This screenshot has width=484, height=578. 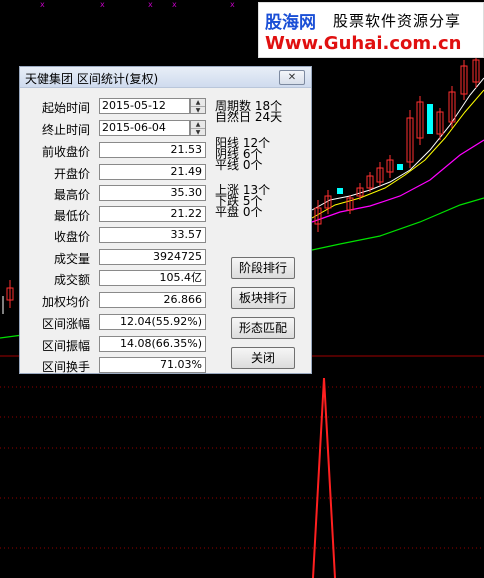 What do you see at coordinates (71, 216) in the screenshot?
I see `low-price-label: 最低价` at bounding box center [71, 216].